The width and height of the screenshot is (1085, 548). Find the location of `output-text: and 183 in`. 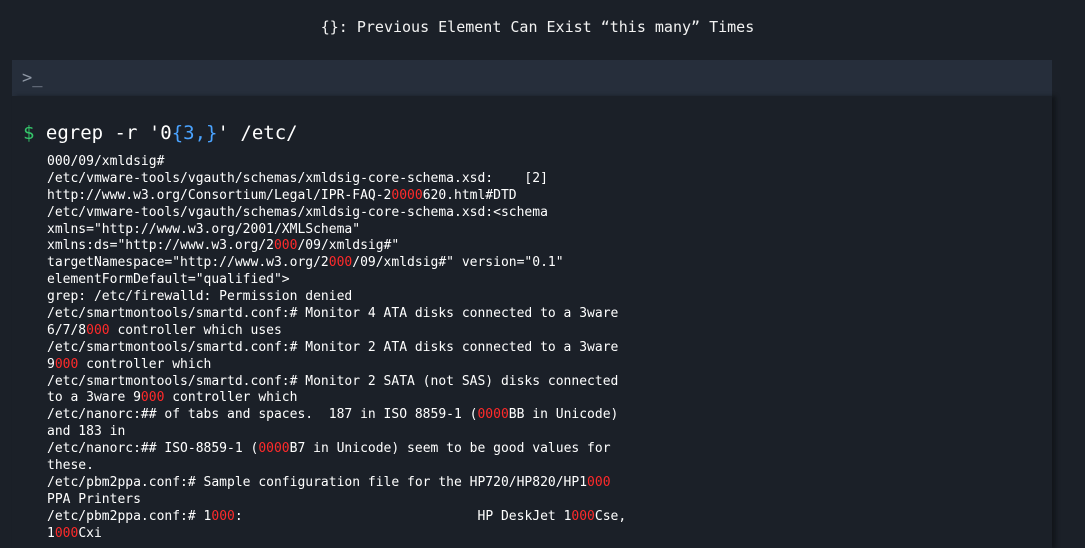

output-text: and 183 in is located at coordinates (86, 432).